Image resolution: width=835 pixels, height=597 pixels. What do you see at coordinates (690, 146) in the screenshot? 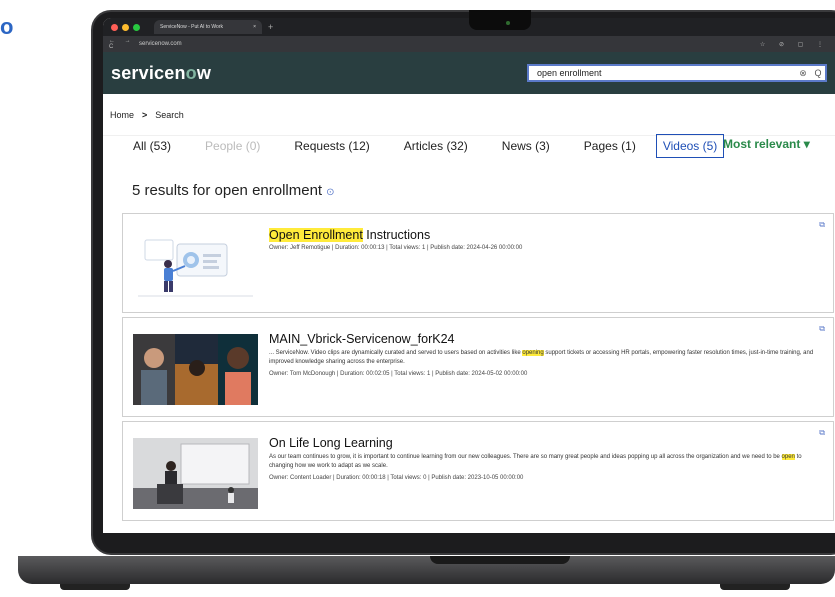
I see `tab-videos: Videos (5)` at bounding box center [690, 146].